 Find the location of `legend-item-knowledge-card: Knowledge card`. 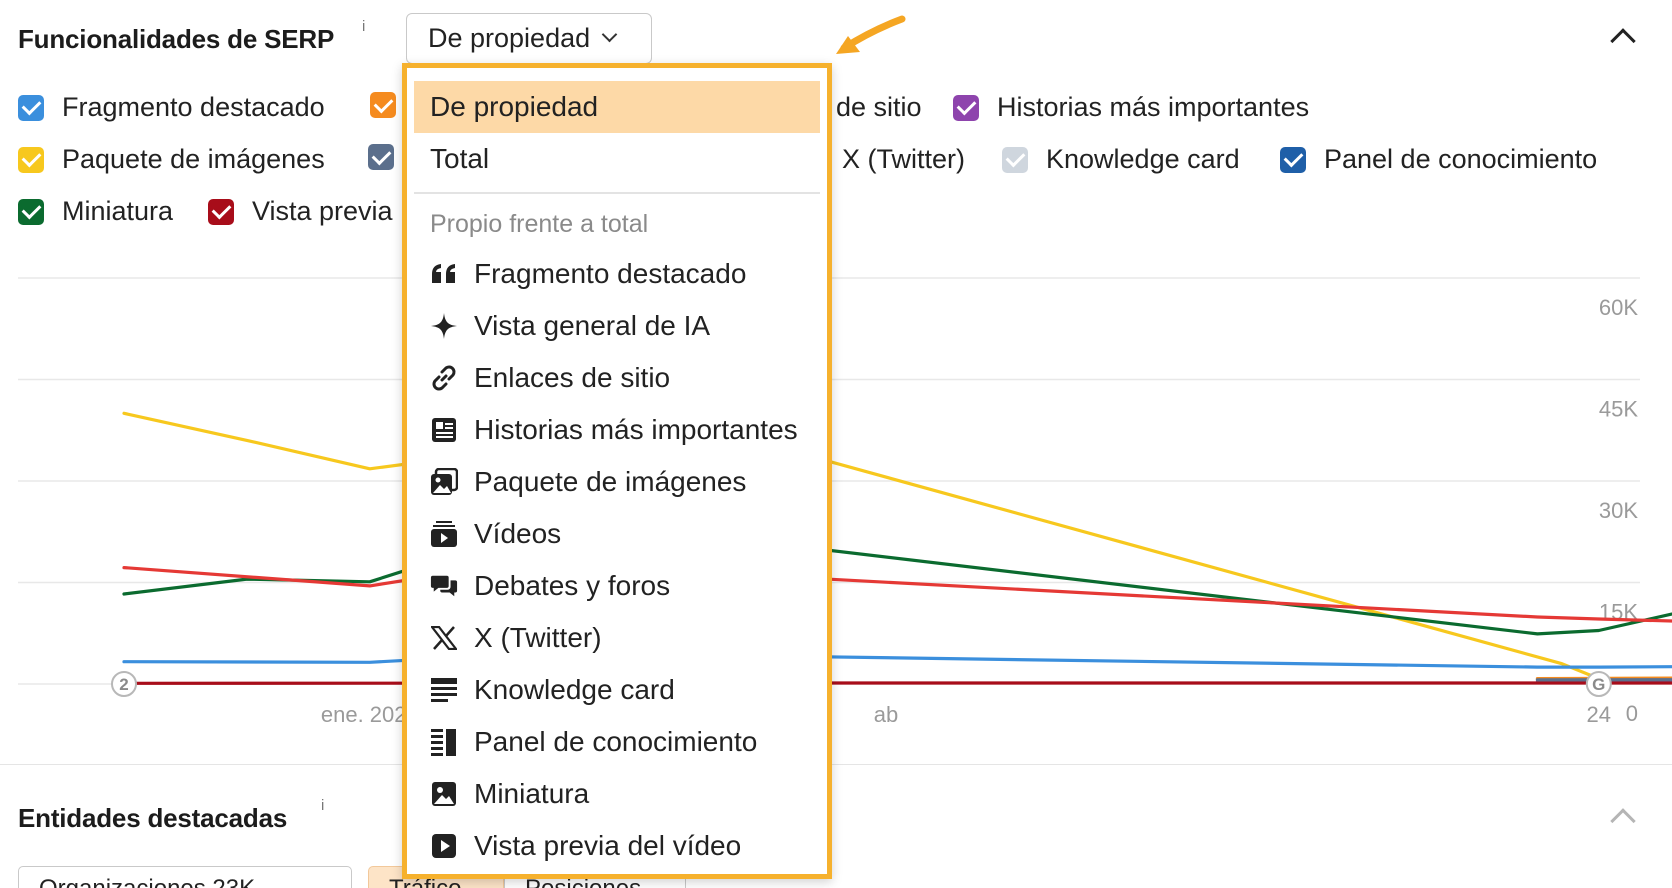

legend-item-knowledge-card: Knowledge card is located at coordinates (1121, 159).